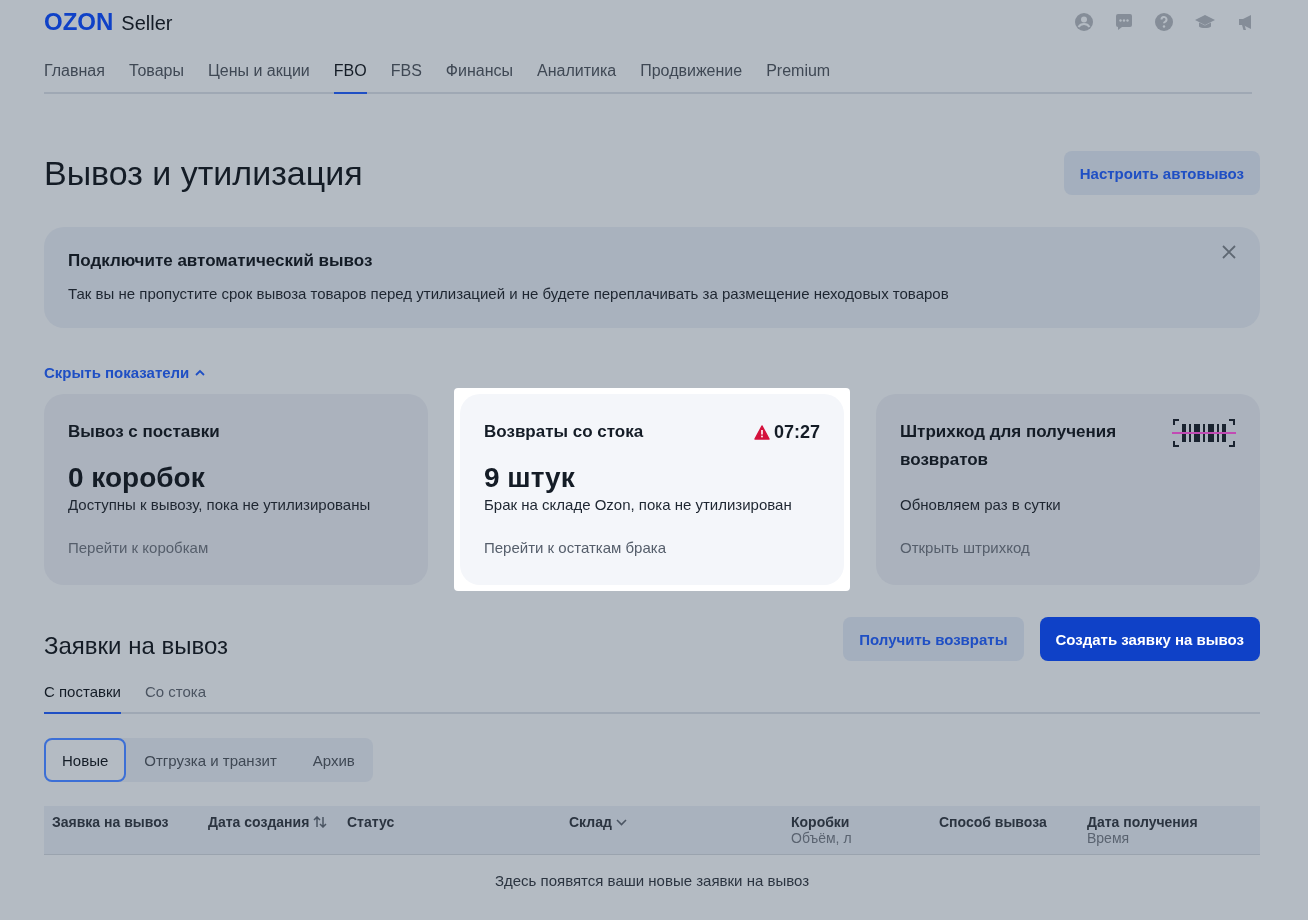 Image resolution: width=1308 pixels, height=920 pixels. Describe the element at coordinates (1229, 252) in the screenshot. I see `close-icon` at that location.